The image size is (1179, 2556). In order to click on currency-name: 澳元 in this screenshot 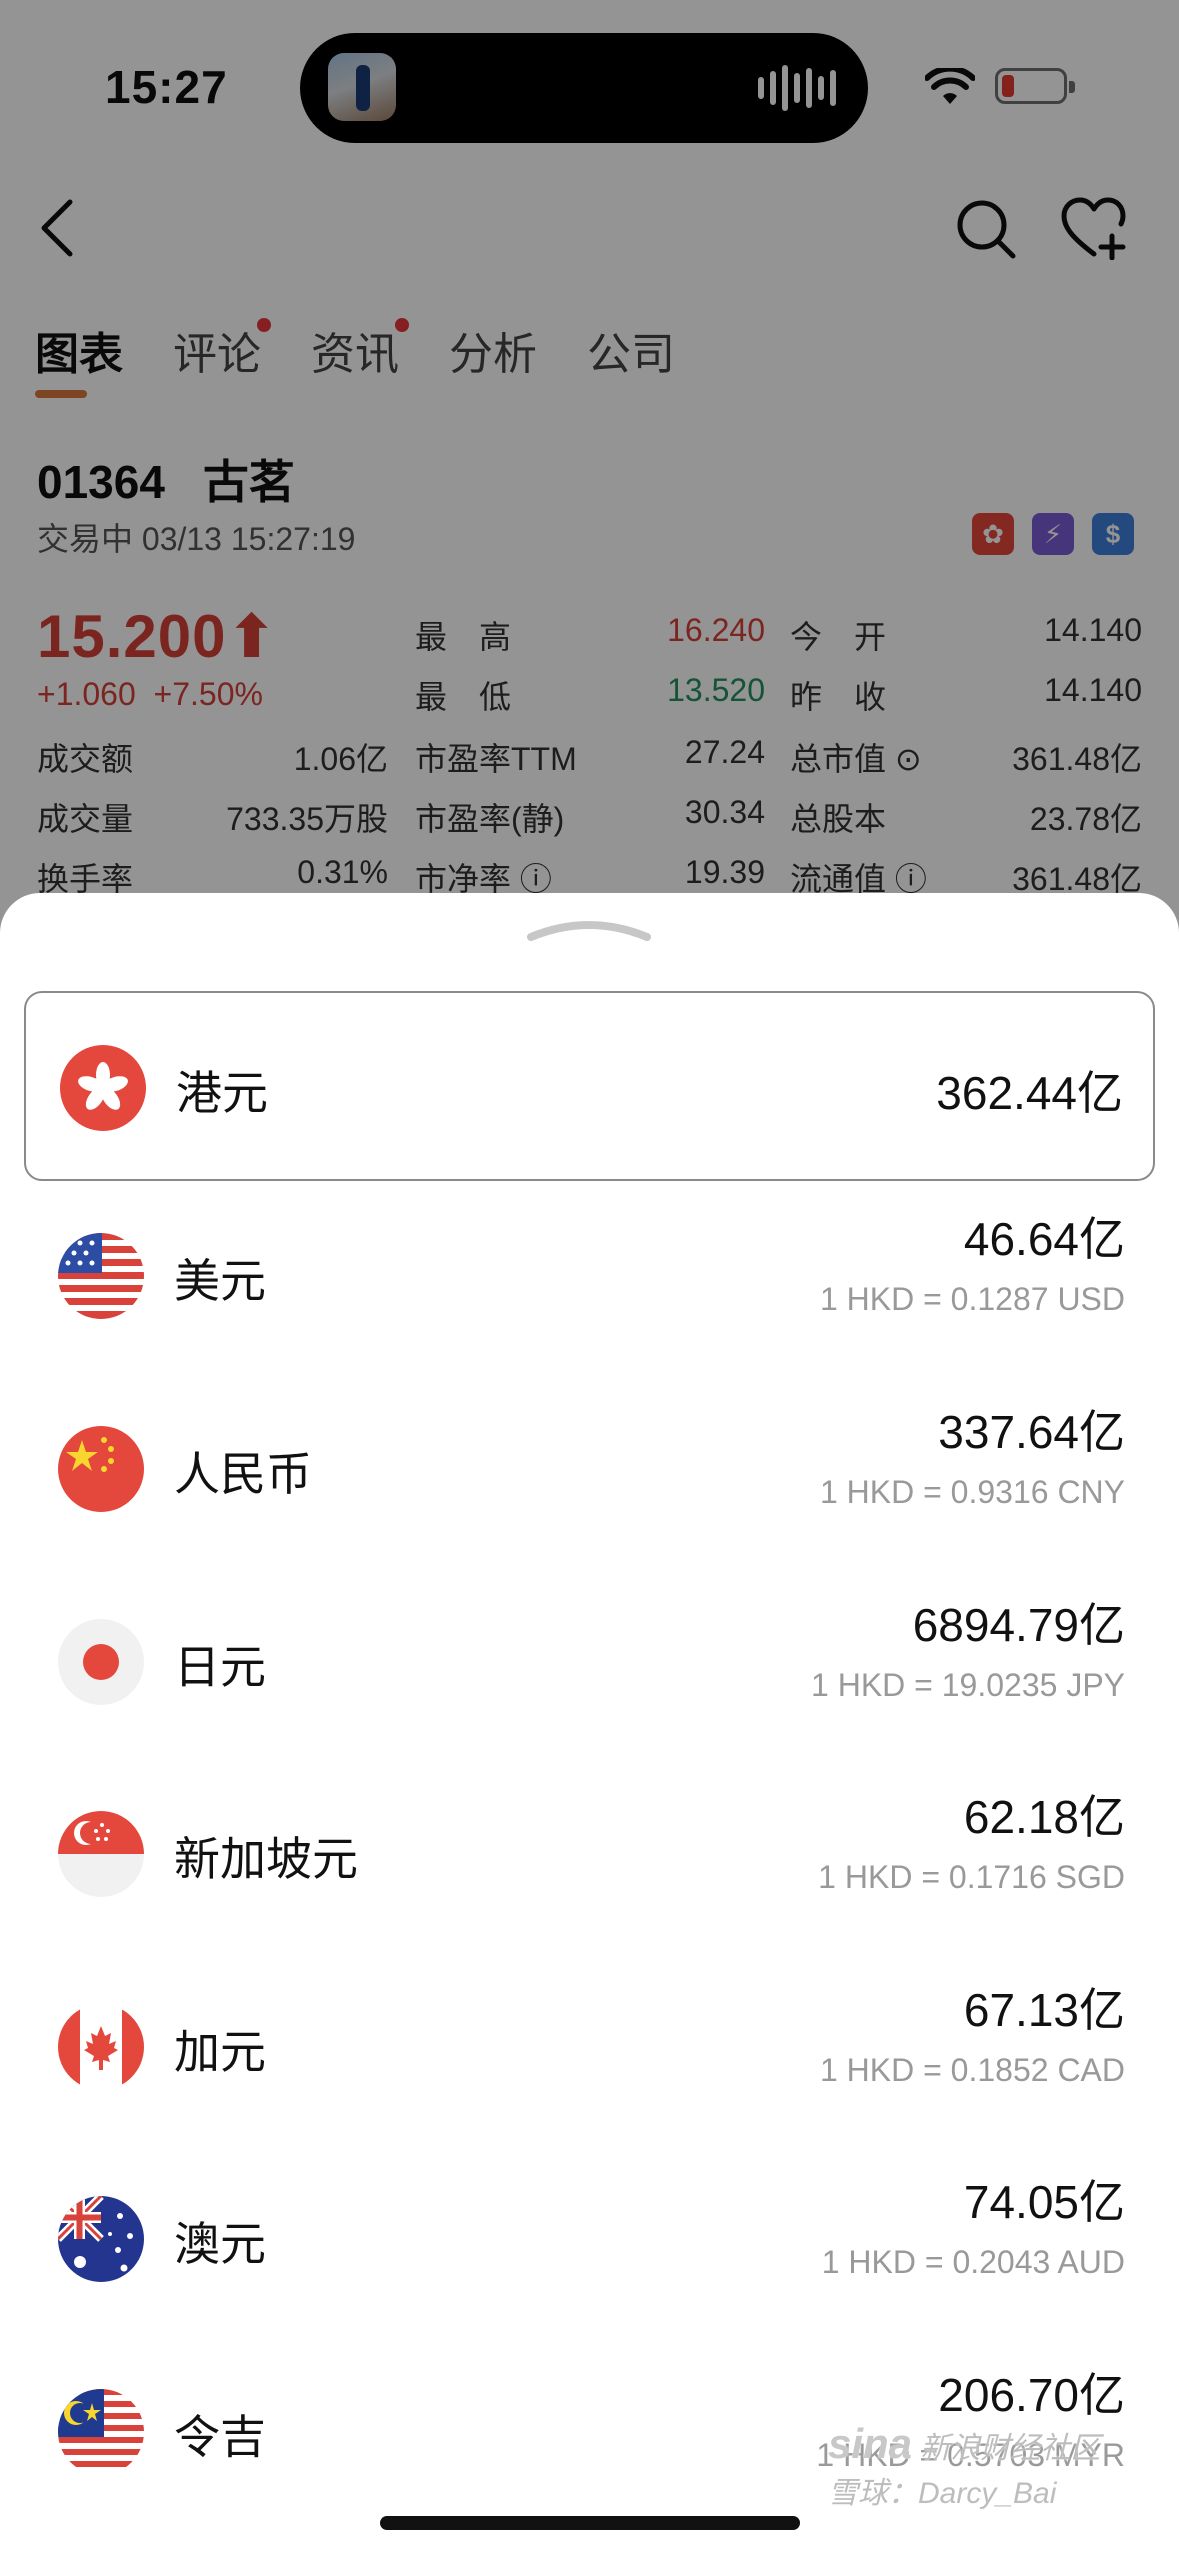, I will do `click(220, 2244)`.